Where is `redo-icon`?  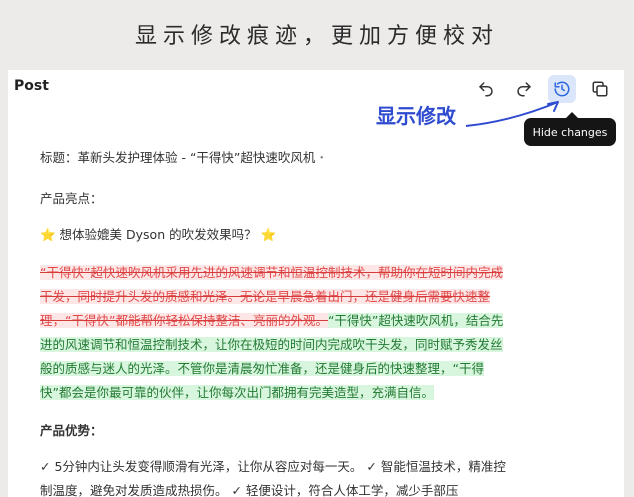 redo-icon is located at coordinates (524, 89).